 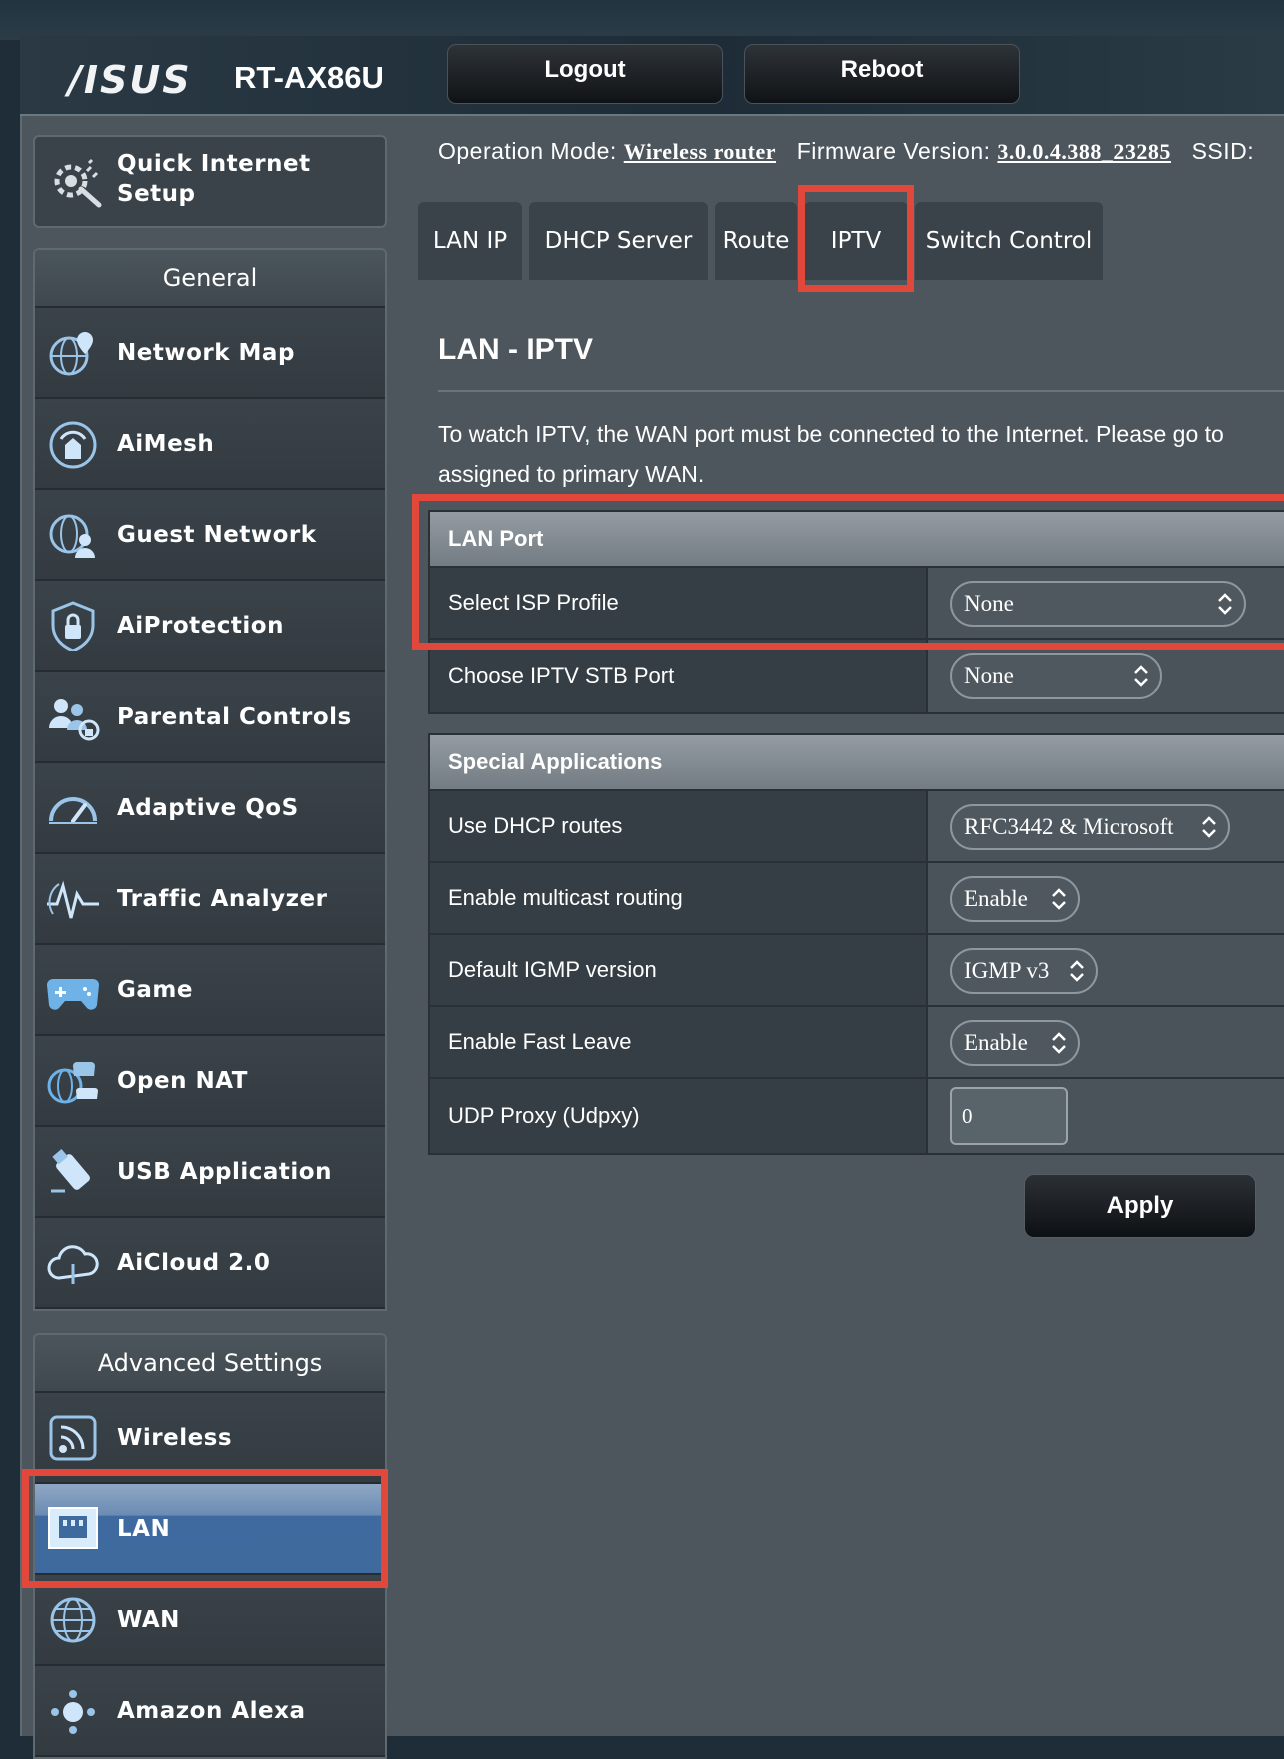 I want to click on udp-proxy-input: 0, so click(x=1009, y=1116).